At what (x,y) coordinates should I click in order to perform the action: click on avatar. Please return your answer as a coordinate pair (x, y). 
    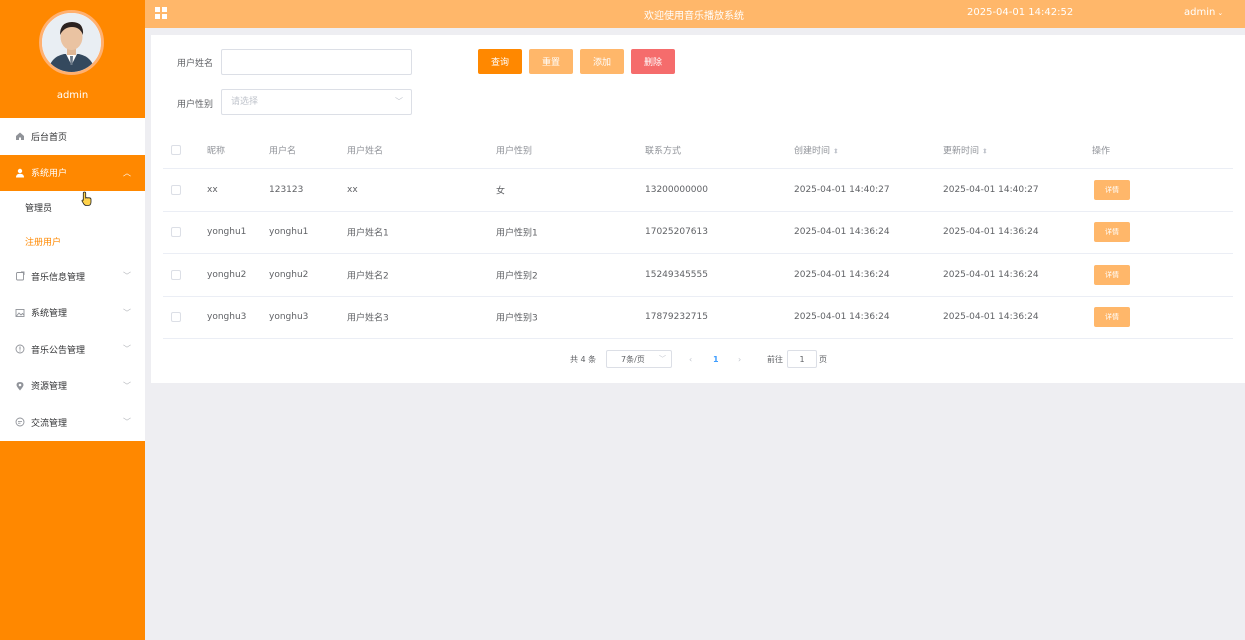
    Looking at the image, I should click on (71, 42).